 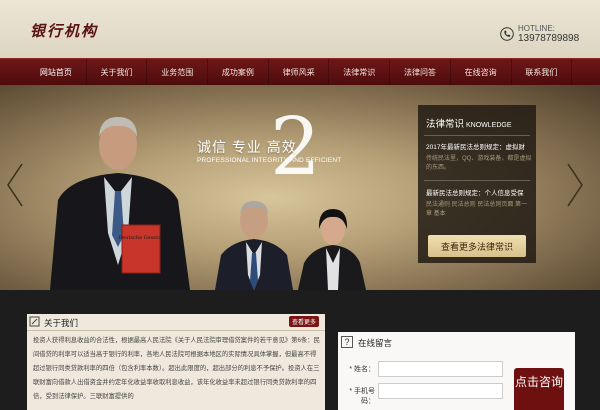 I want to click on name-label: * 姓名：, so click(x=362, y=369).